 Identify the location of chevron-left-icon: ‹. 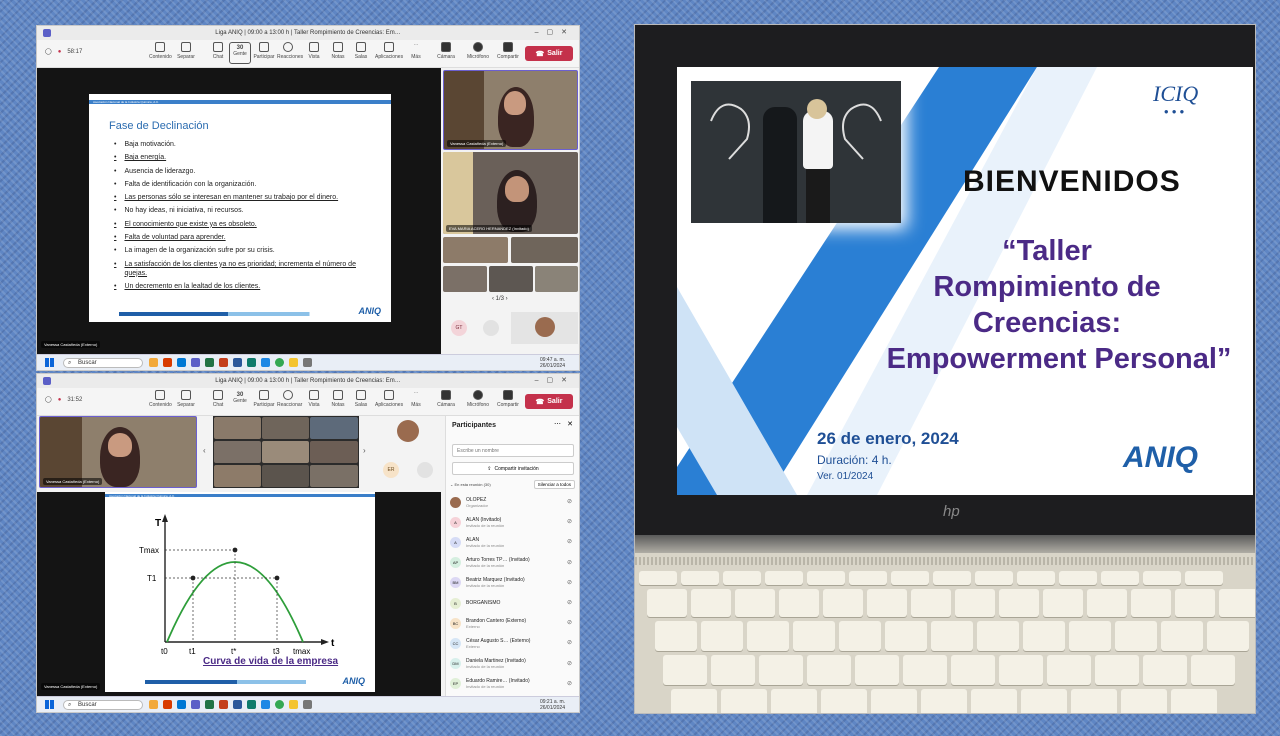
(204, 450).